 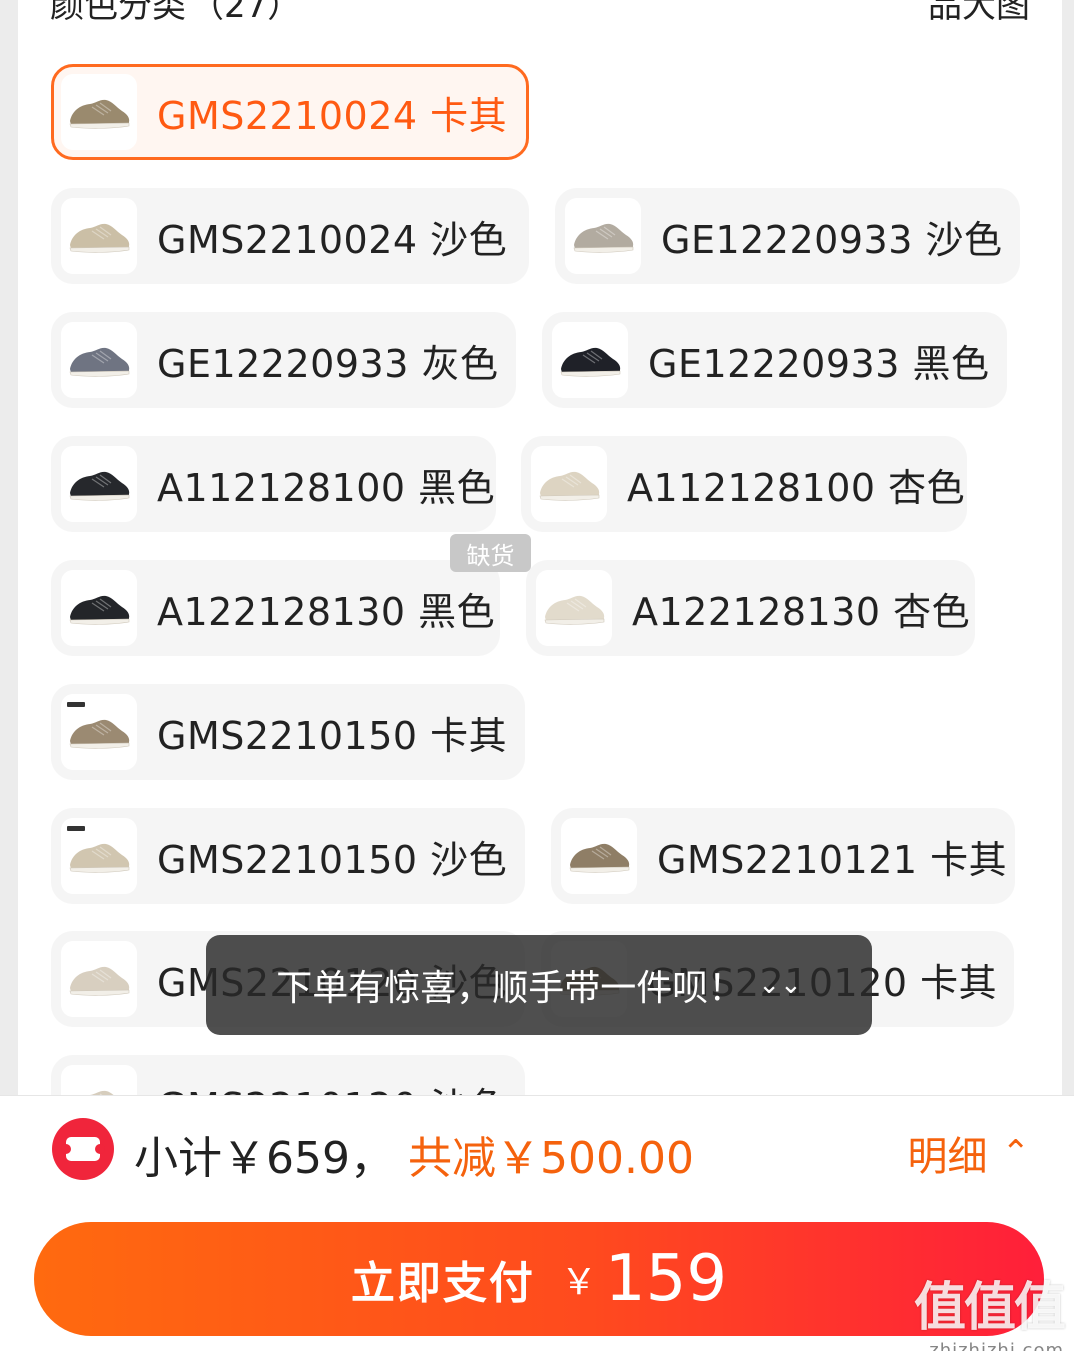 I want to click on details-button: 明细 ⌃, so click(x=969, y=1153).